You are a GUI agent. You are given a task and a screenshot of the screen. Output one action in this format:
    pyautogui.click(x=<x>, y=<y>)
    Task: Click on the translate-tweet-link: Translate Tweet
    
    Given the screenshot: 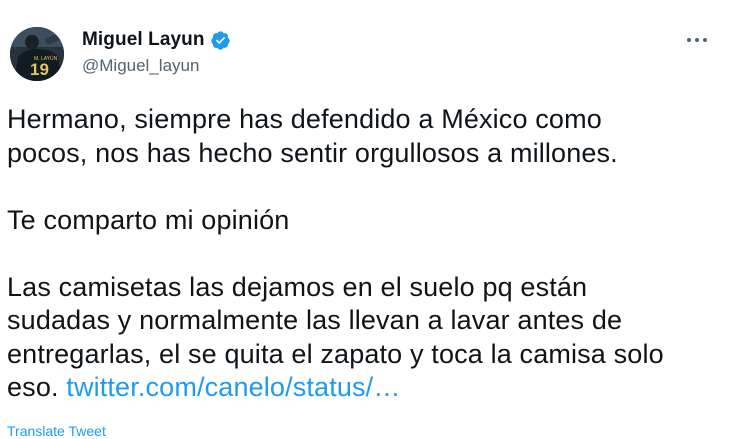 What is the action you would take?
    pyautogui.click(x=56, y=431)
    